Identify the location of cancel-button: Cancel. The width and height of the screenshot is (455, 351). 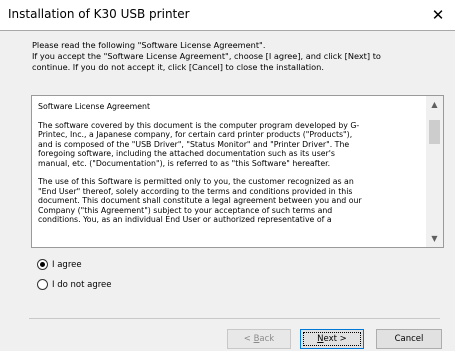
(409, 339).